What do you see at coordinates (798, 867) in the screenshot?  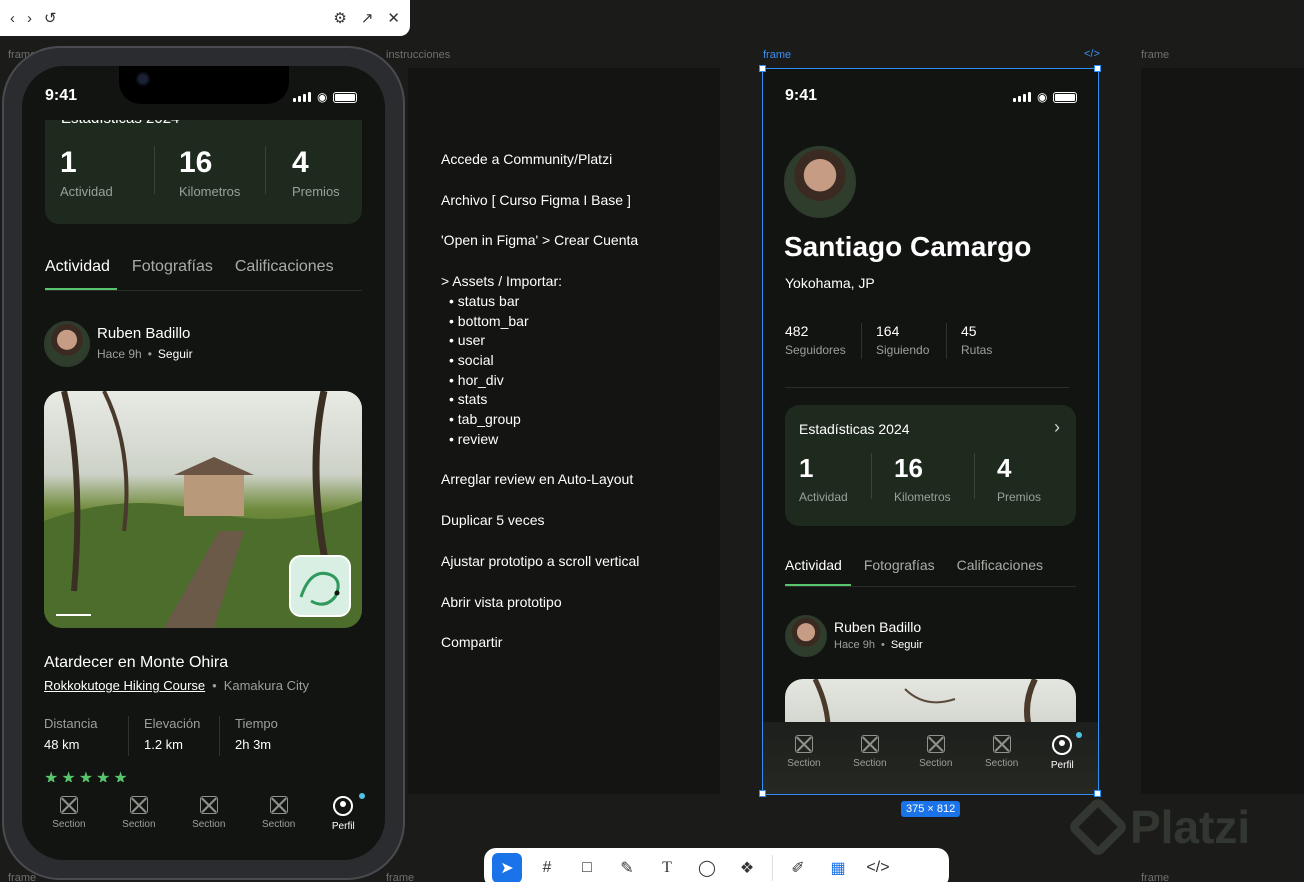 I see `draw-tool-icon: ✐` at bounding box center [798, 867].